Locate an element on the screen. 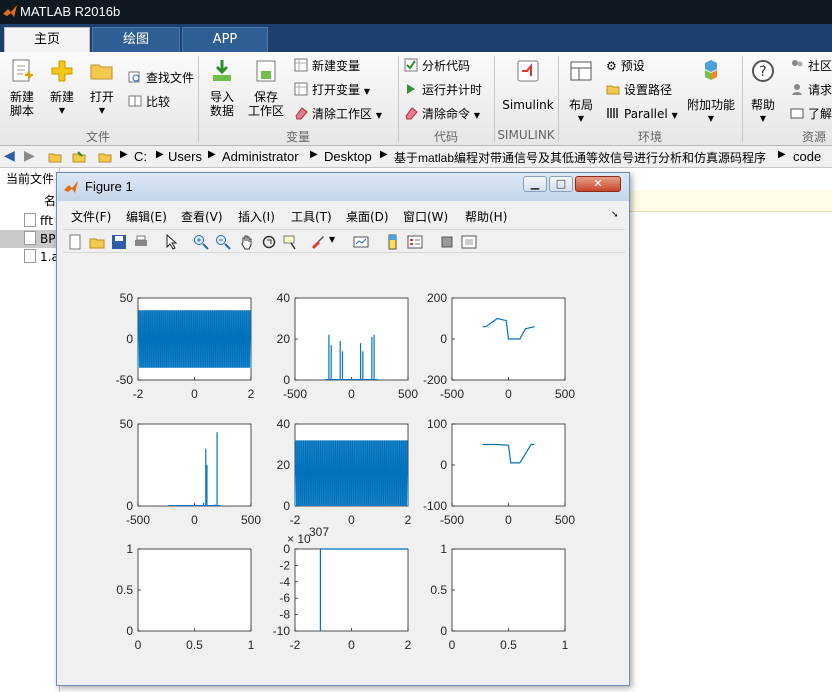 The width and height of the screenshot is (832, 692). clear-workspace-button: 清除工作区 ▼ is located at coordinates (338, 115).